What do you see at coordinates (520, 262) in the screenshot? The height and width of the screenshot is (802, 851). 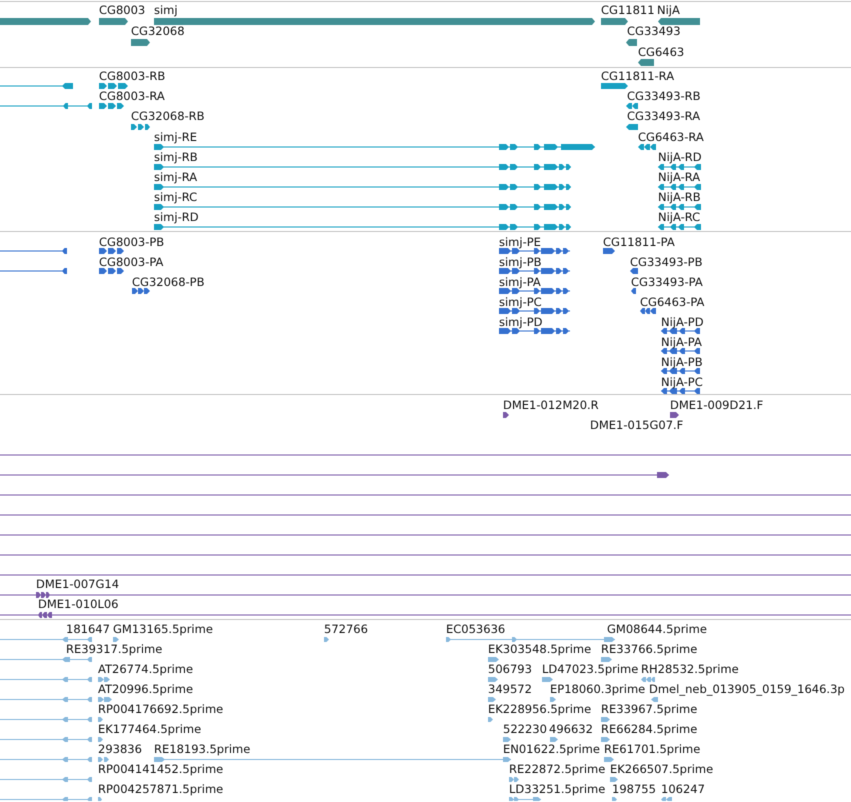 I see `feature-label: simj-PB` at bounding box center [520, 262].